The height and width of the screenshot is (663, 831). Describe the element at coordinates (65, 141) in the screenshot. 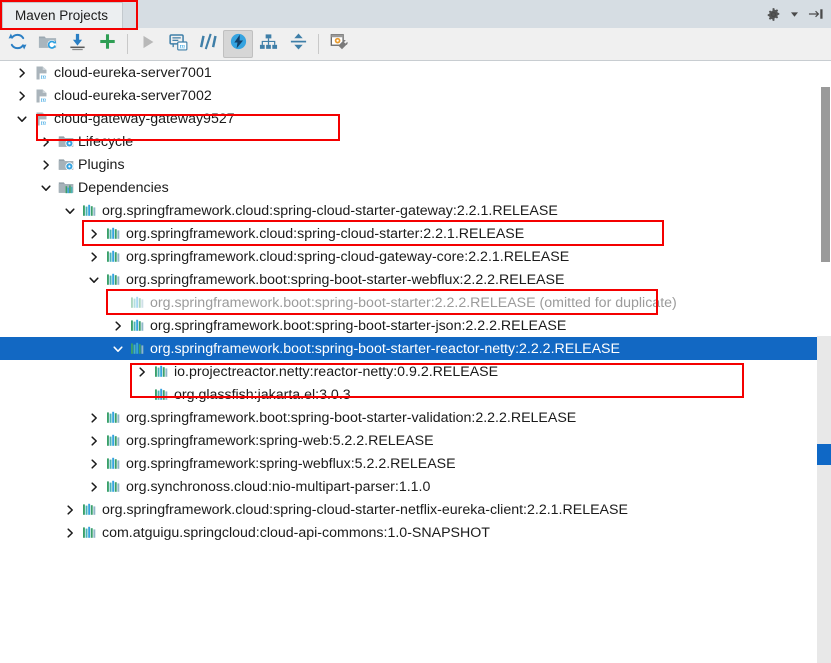

I see `lifecycle-folder-icon` at that location.